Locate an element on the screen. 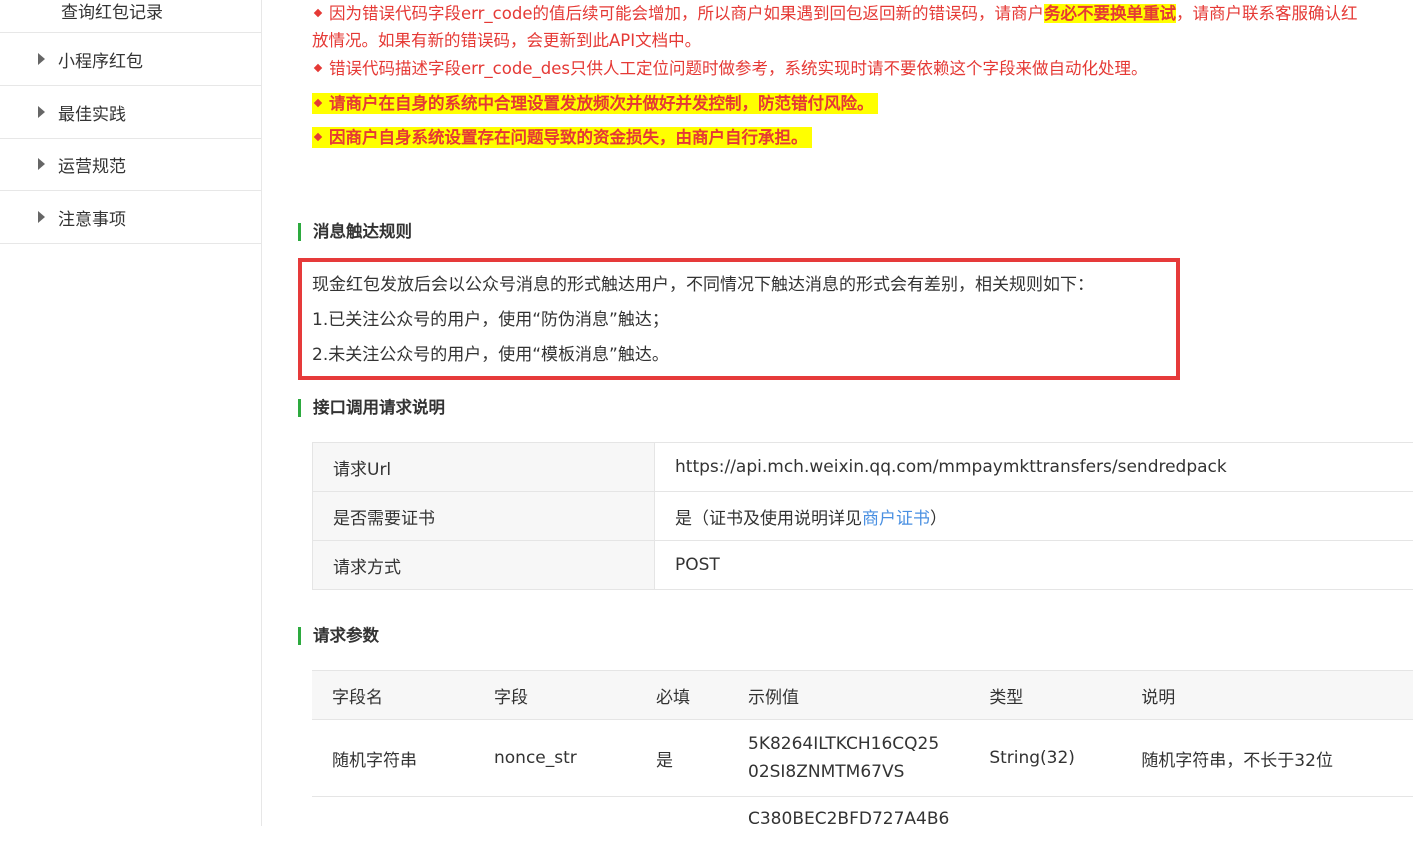  section-title-request-desc: 接口调用请求说明 is located at coordinates (371, 408).